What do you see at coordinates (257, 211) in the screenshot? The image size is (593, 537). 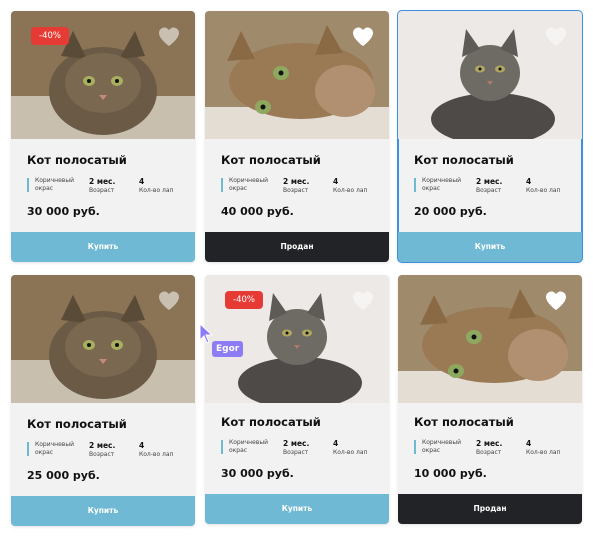 I see `card-price: 40 000 руб.` at bounding box center [257, 211].